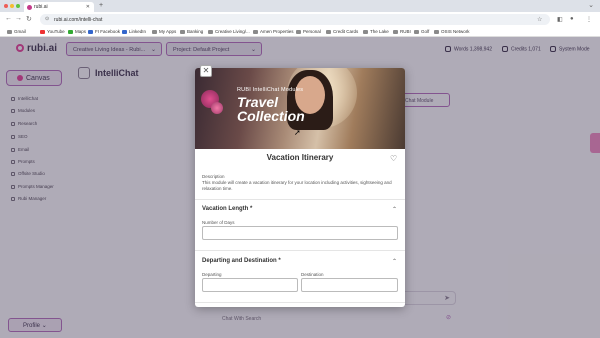 The height and width of the screenshot is (338, 600). Describe the element at coordinates (78, 20) in the screenshot. I see `url-text: rubi.ai.com/intelli-chat` at that location.